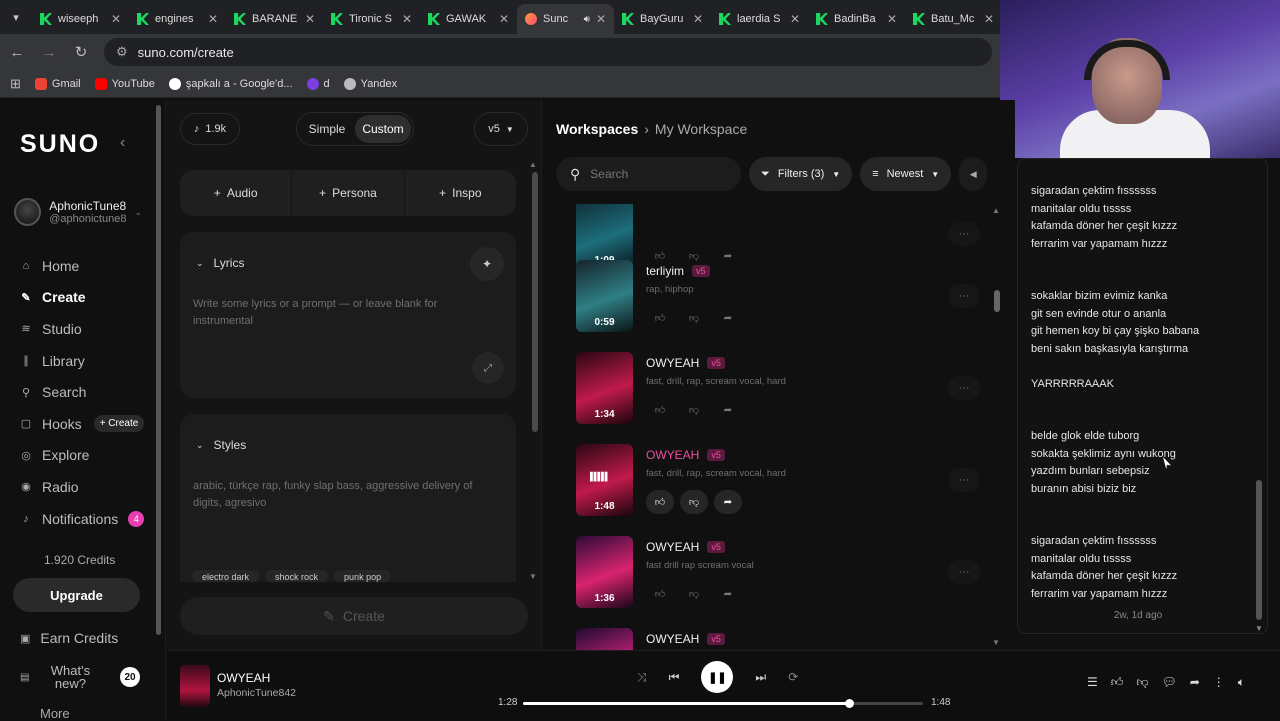  What do you see at coordinates (85, 424) in the screenshot?
I see `sidebar-item-hooks: ▢ Hooks + Create` at bounding box center [85, 424].